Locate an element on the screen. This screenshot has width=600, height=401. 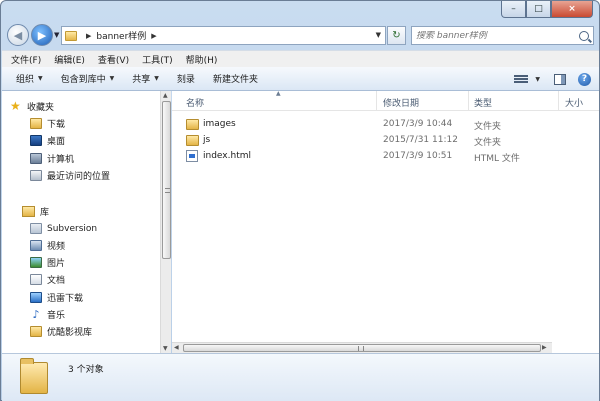
music-note-icon: ♪ is located at coordinates (36, 314).